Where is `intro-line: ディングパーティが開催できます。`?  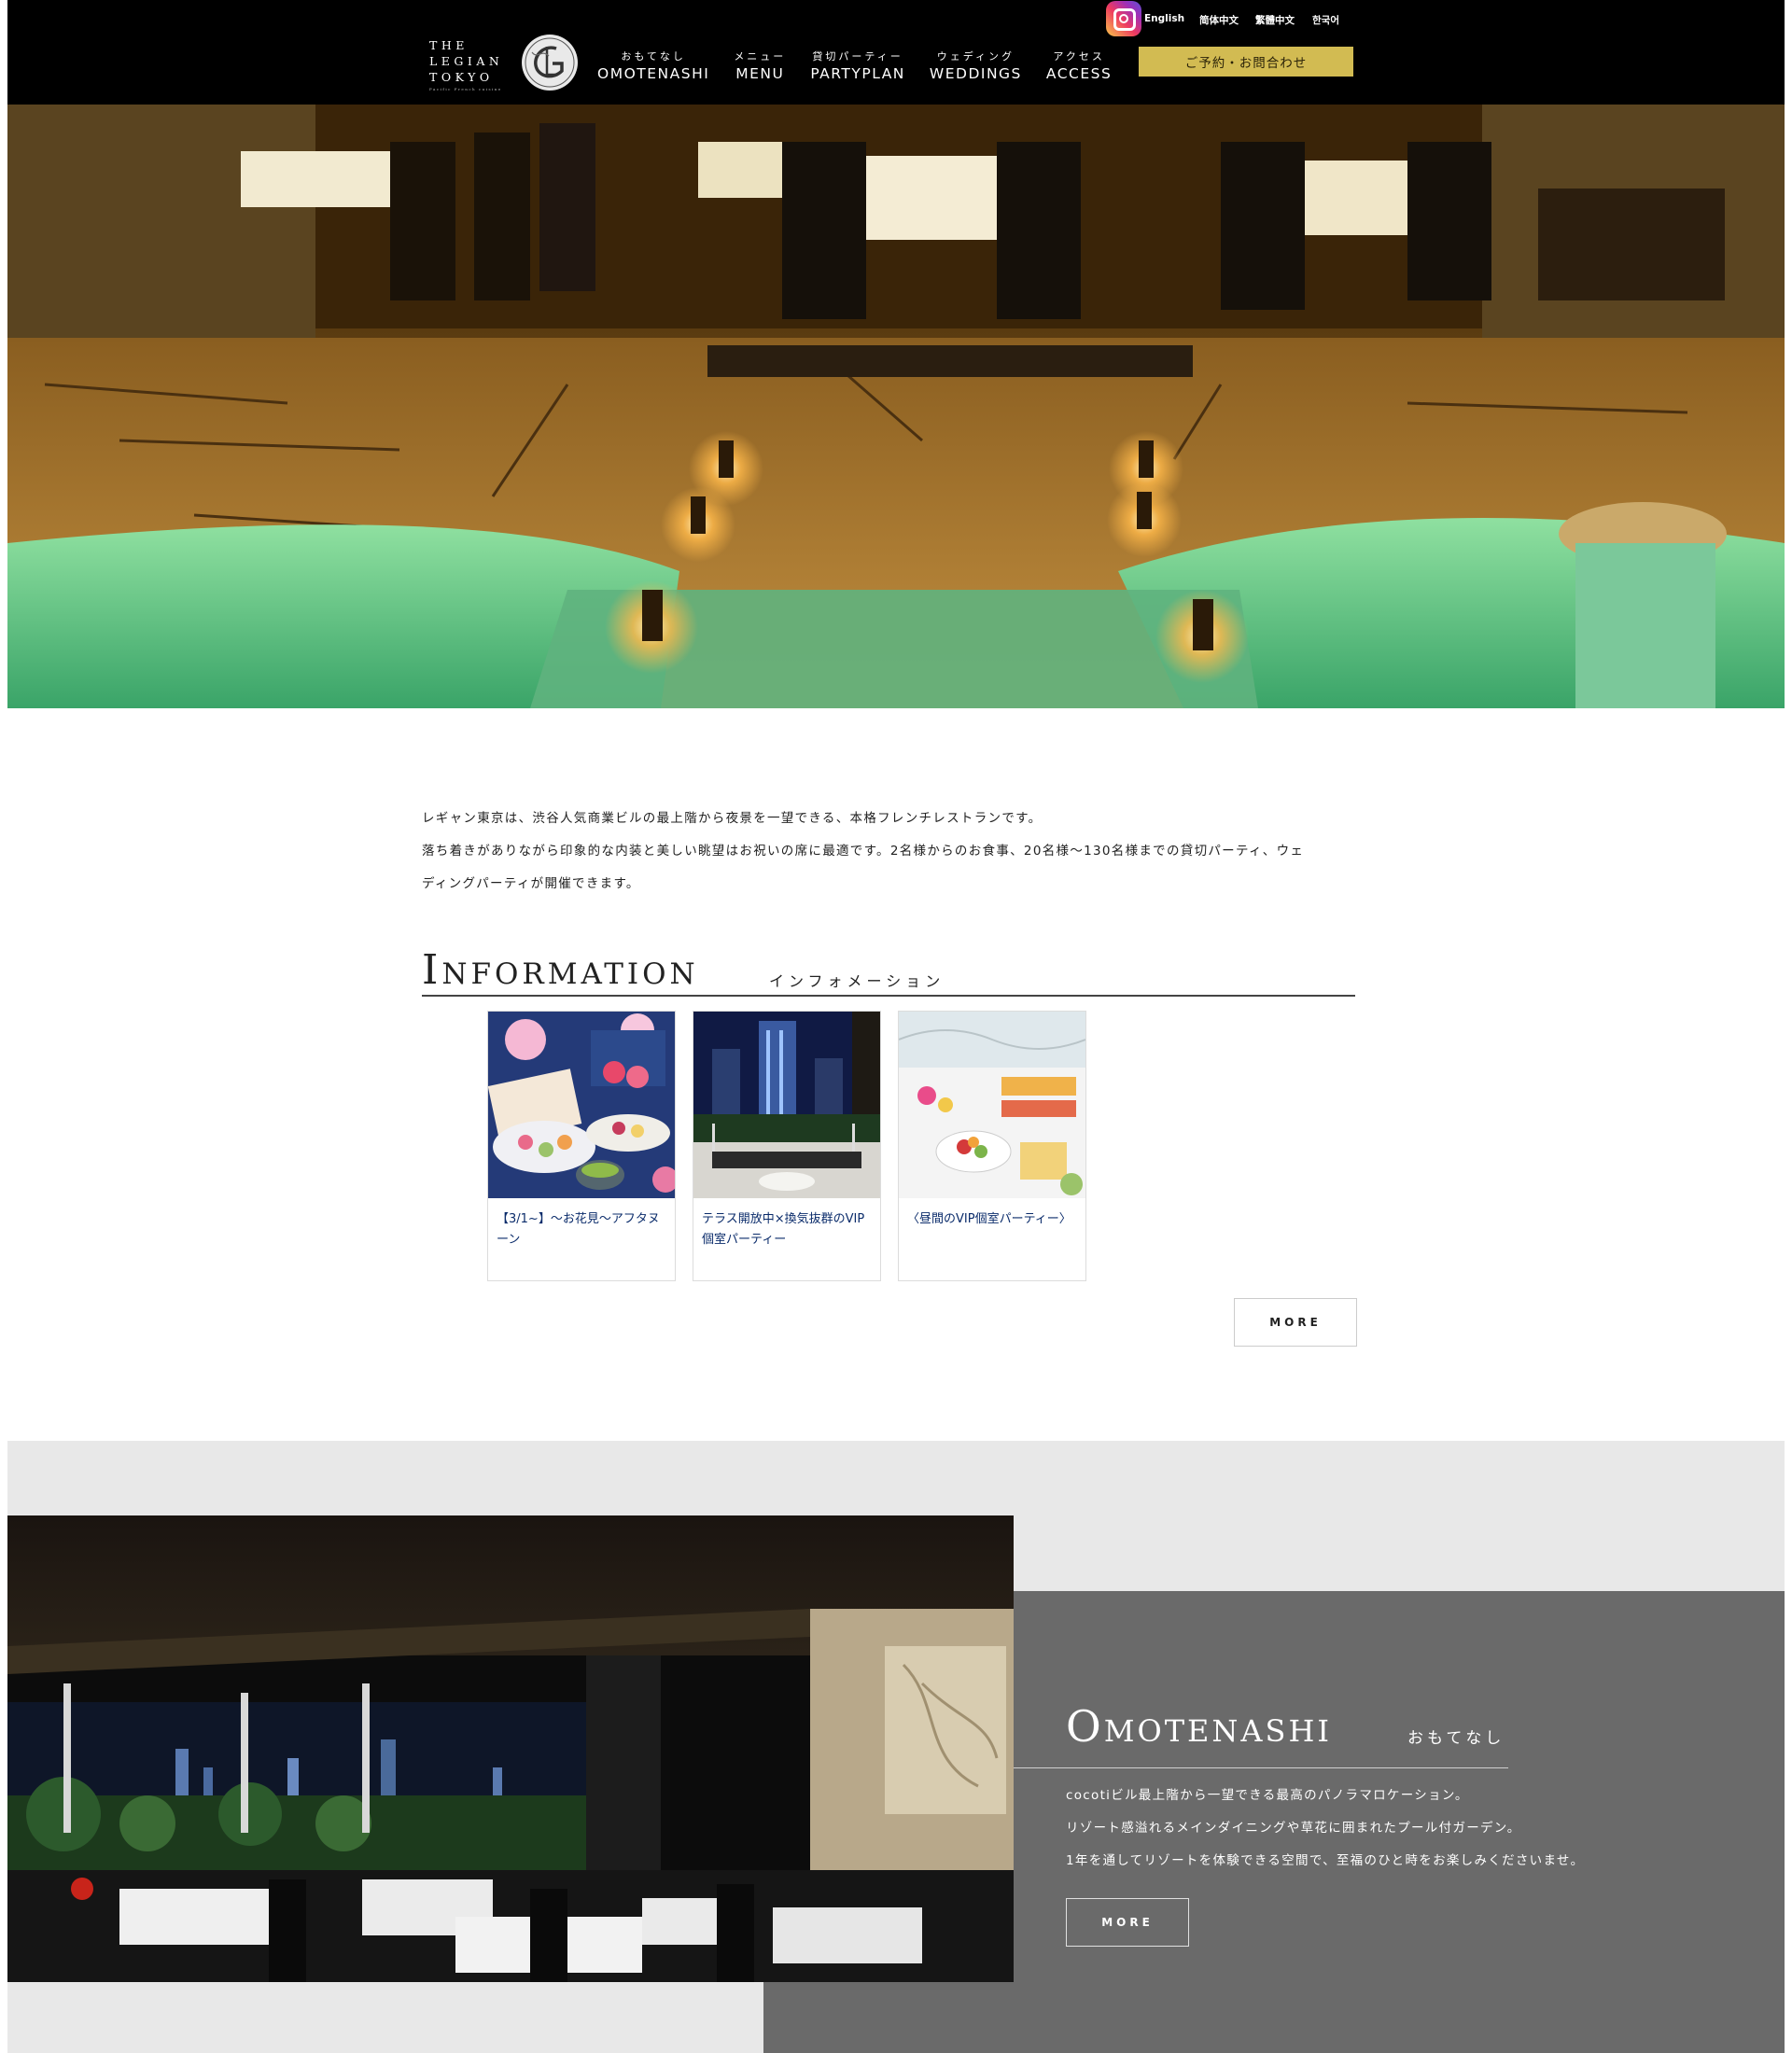
intro-line: ディングパーティが開催できます。 is located at coordinates (531, 883).